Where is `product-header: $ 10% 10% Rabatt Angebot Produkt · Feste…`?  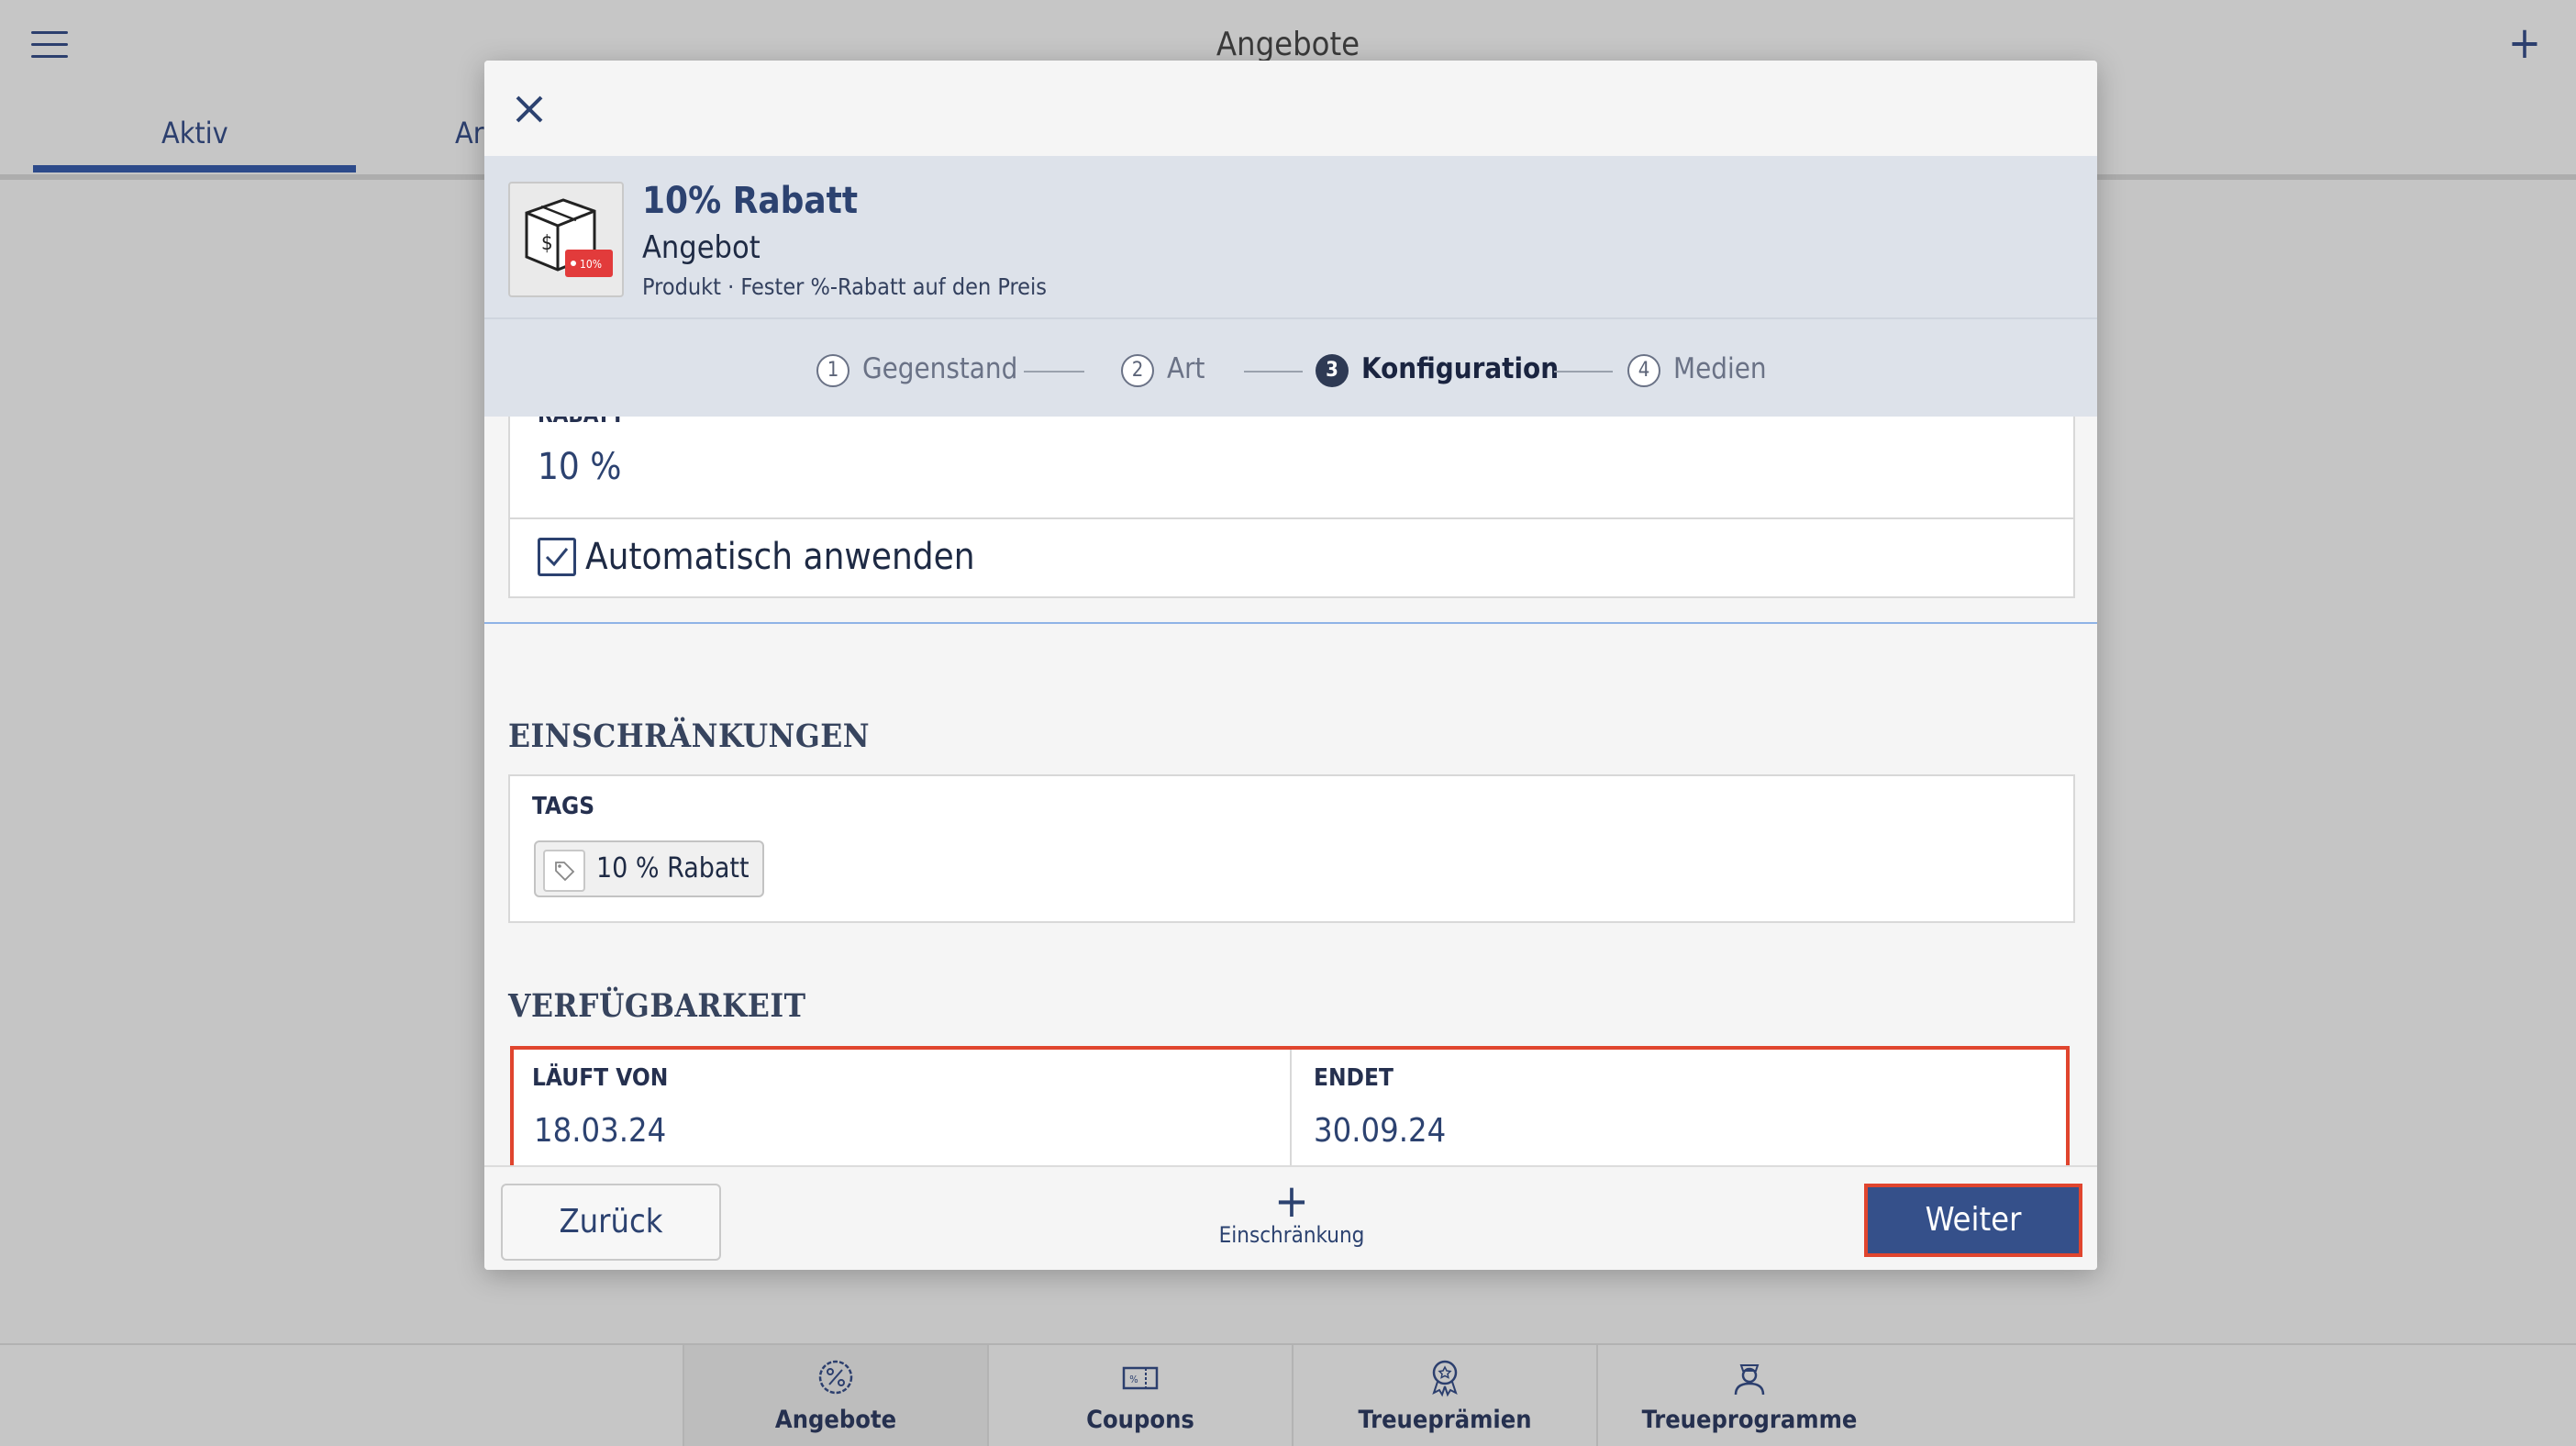 product-header: $ 10% 10% Rabatt Angebot Produkt · Feste… is located at coordinates (1290, 236).